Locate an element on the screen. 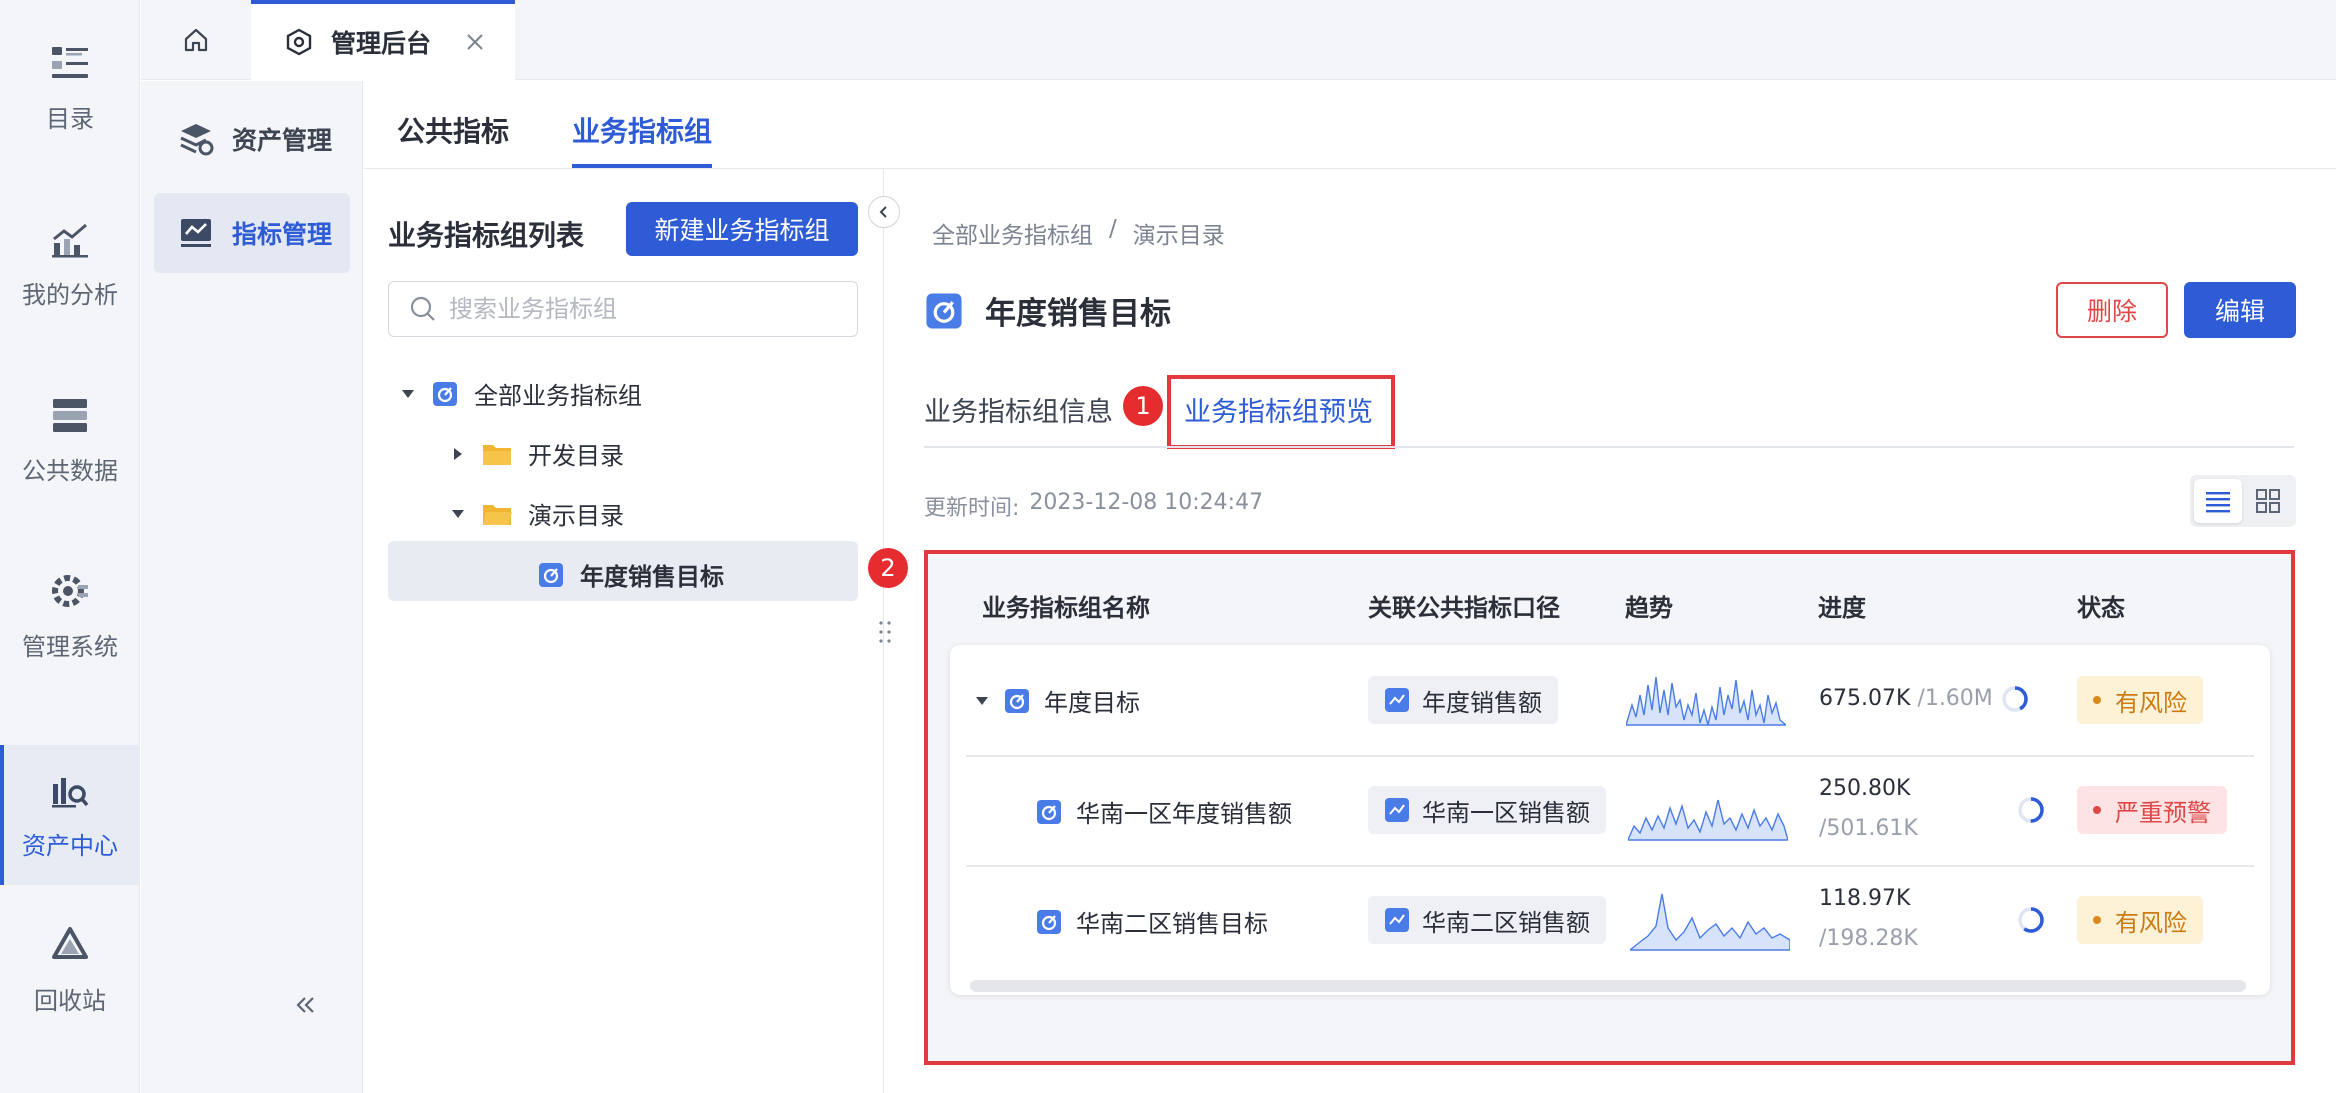 Image resolution: width=2336 pixels, height=1093 pixels. list-view-button is located at coordinates (2218, 501).